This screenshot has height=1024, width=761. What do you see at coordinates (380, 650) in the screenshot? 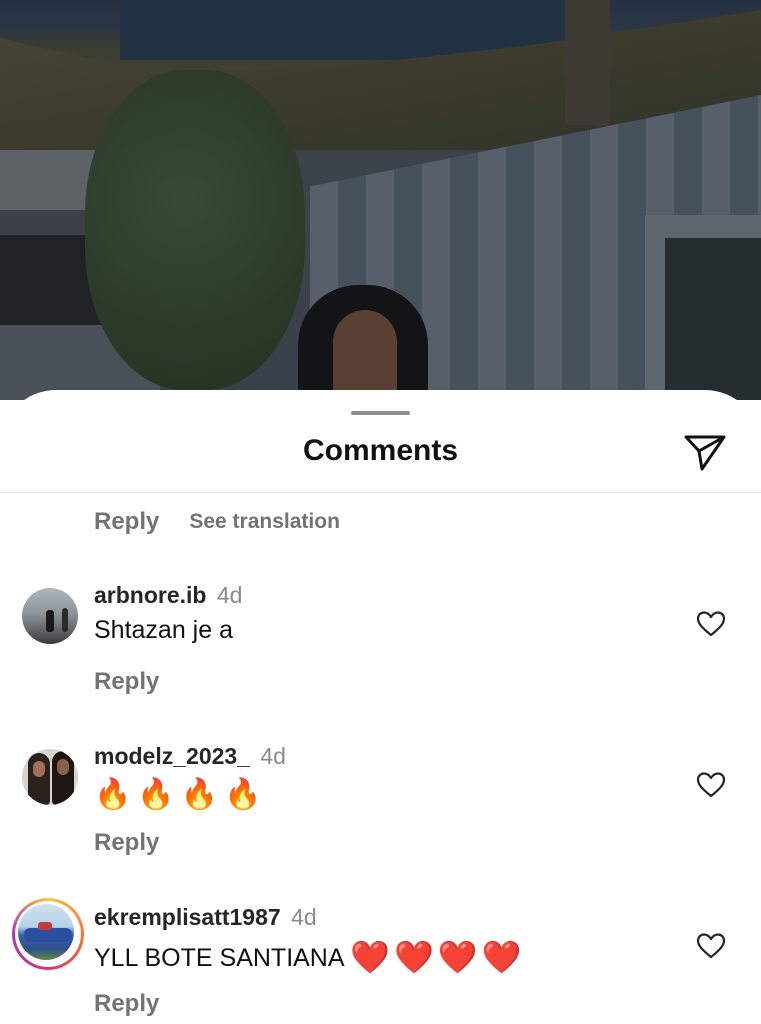
I see `comment-item: arbnore.ib 4d Shtazan je a Reply` at bounding box center [380, 650].